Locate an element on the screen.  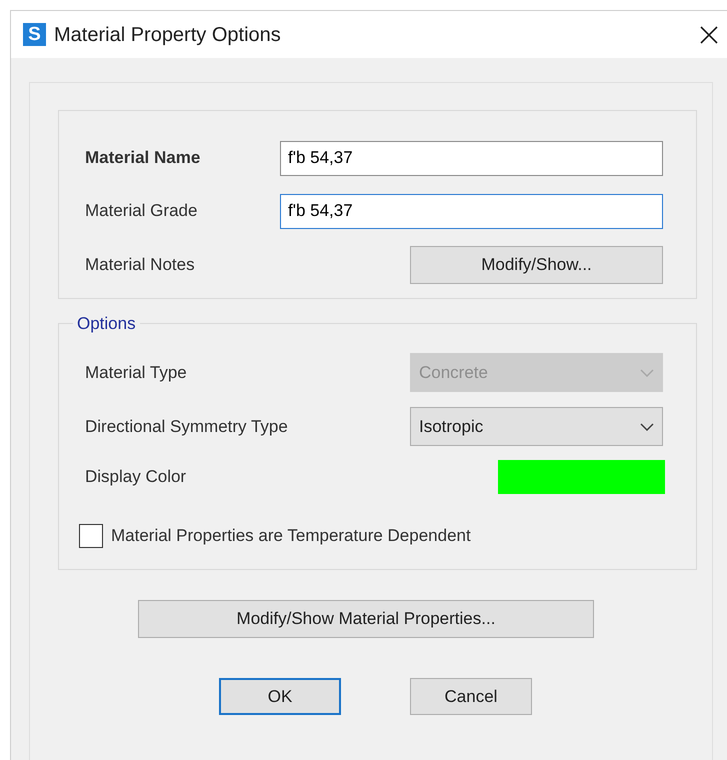
dropdown: Isotropic is located at coordinates (536, 426).